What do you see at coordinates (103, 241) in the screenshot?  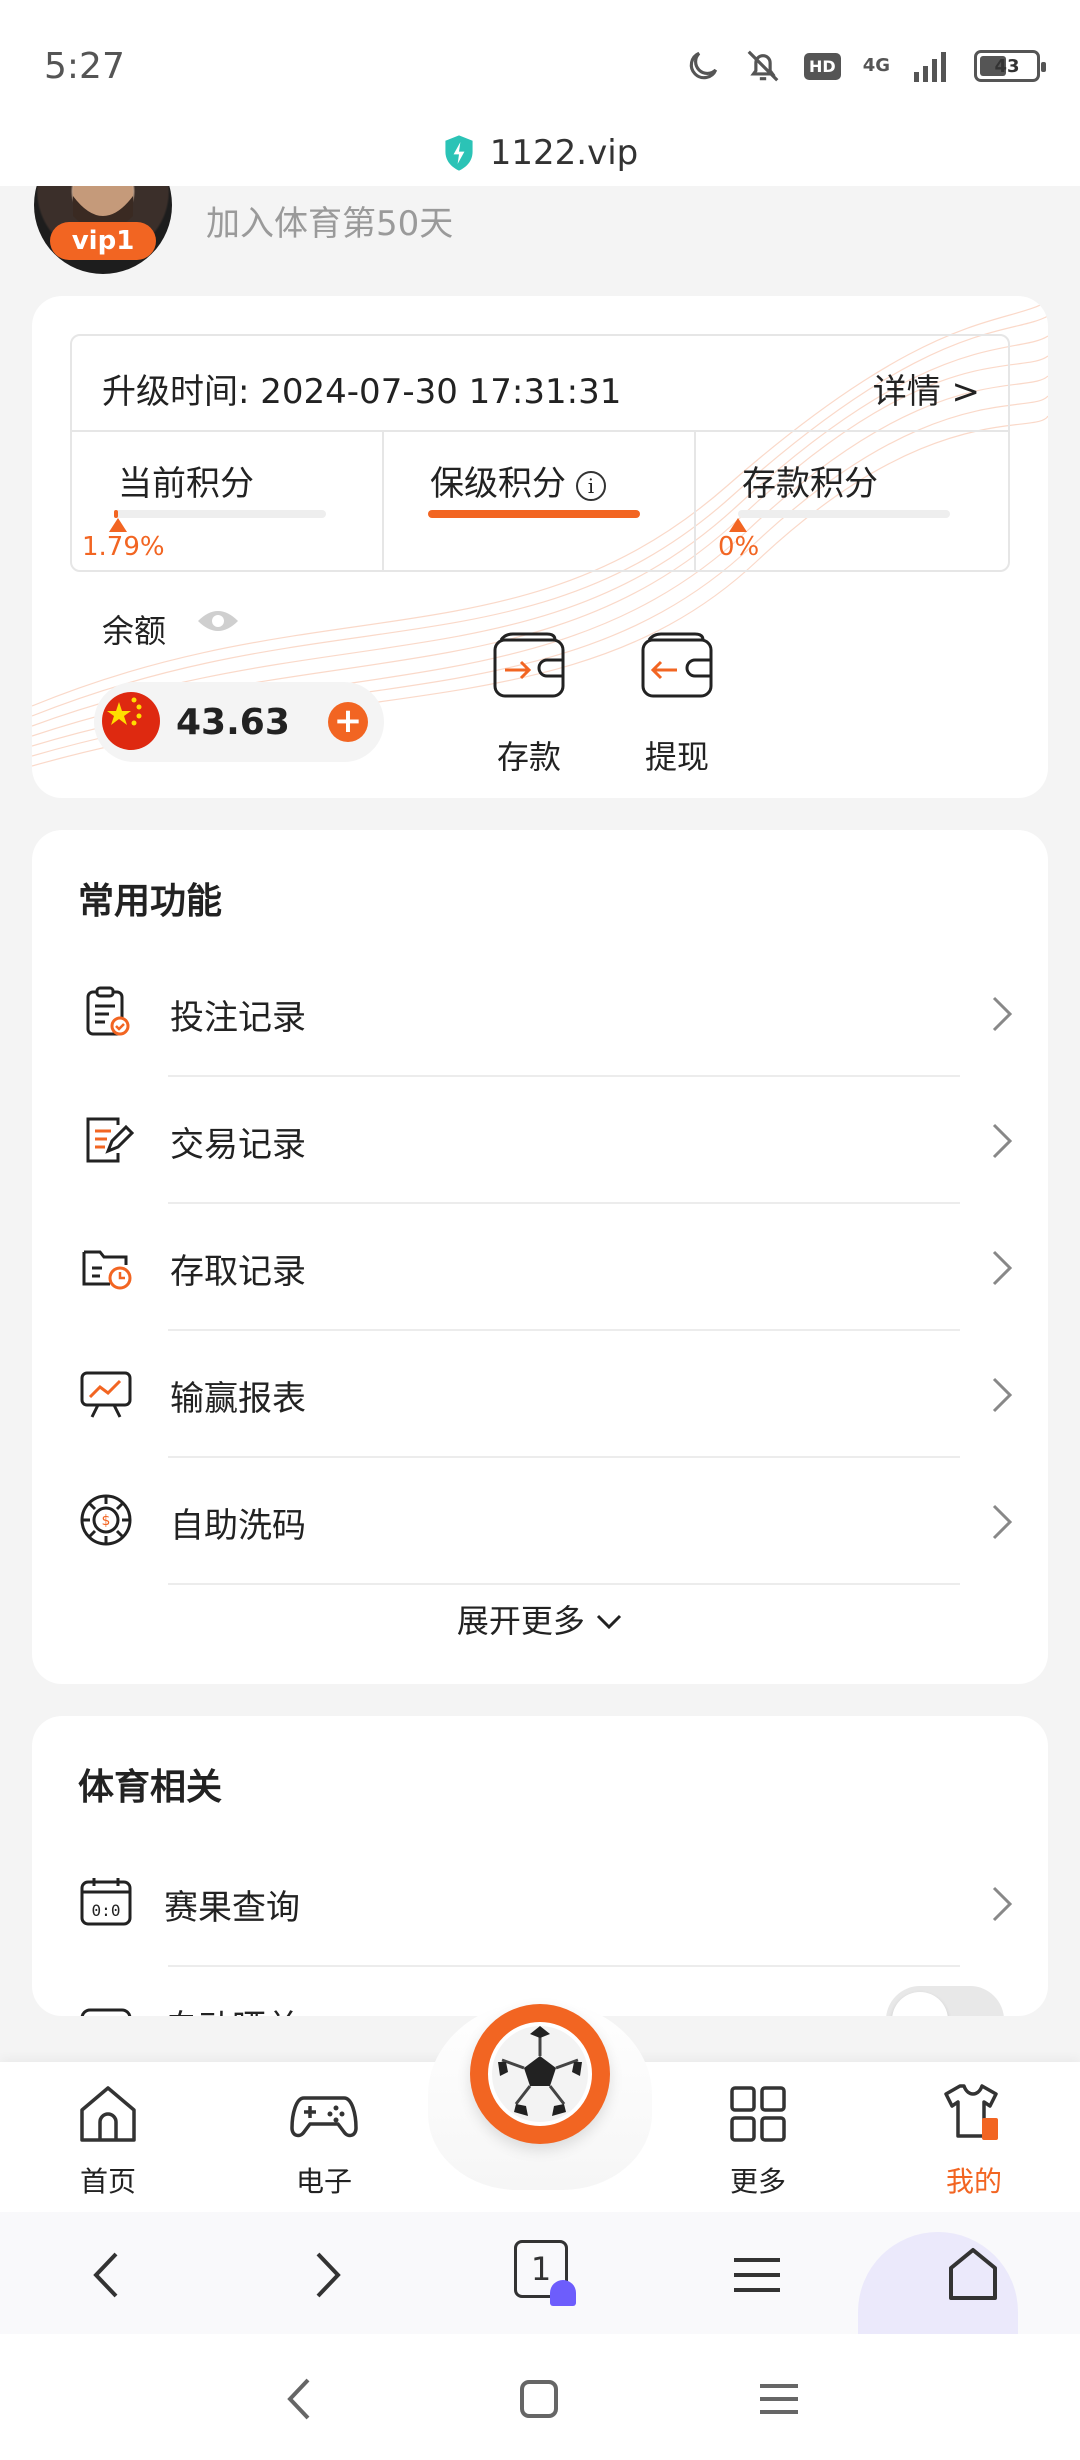 I see `vip-badge: vip1` at bounding box center [103, 241].